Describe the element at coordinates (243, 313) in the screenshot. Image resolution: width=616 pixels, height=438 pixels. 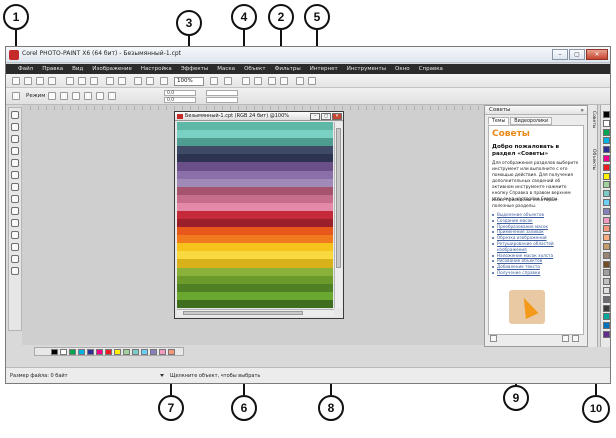
I see `horizontal-scroll-thumb` at that location.